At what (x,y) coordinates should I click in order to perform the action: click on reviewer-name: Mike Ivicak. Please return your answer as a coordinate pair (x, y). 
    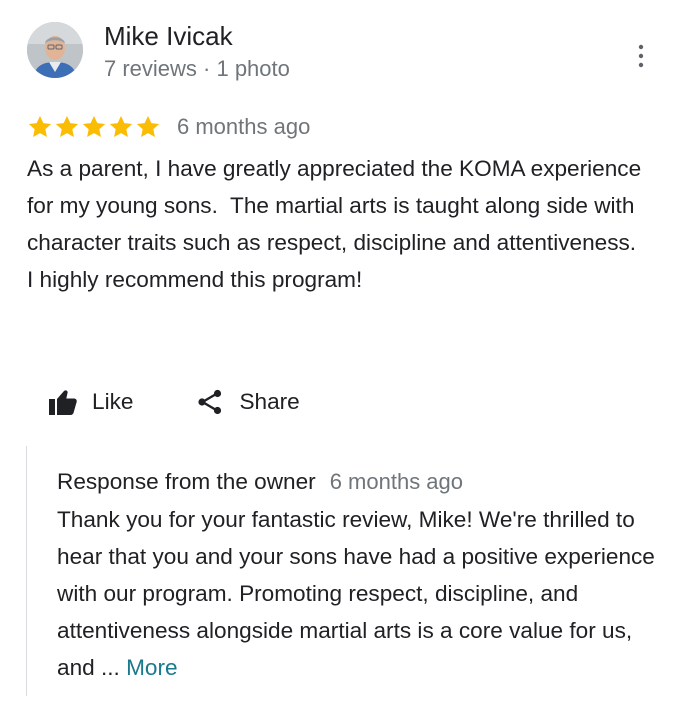
    Looking at the image, I should click on (168, 36).